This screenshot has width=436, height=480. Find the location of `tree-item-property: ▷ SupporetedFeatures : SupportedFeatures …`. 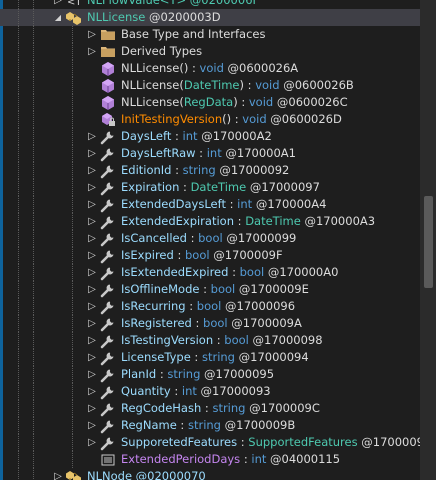

tree-item-property: ▷ SupporetedFeatures : SupportedFeatures … is located at coordinates (216, 442).